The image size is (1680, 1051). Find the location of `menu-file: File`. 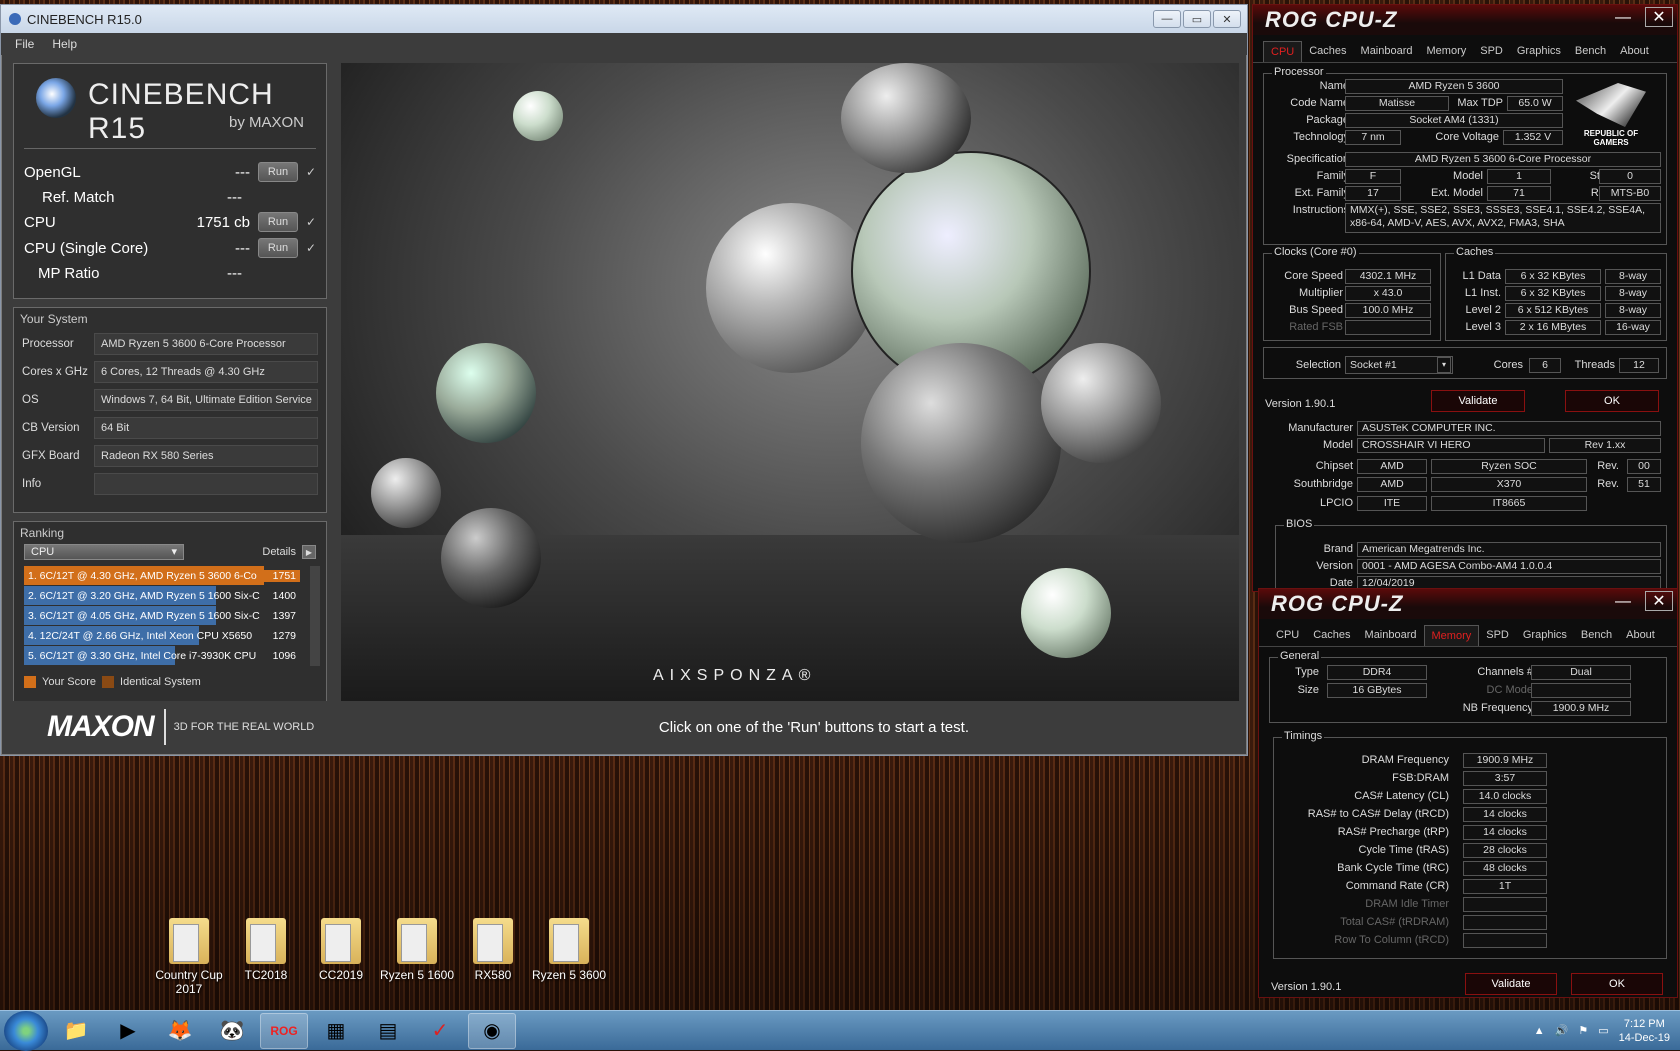

menu-file: File is located at coordinates (24, 44).